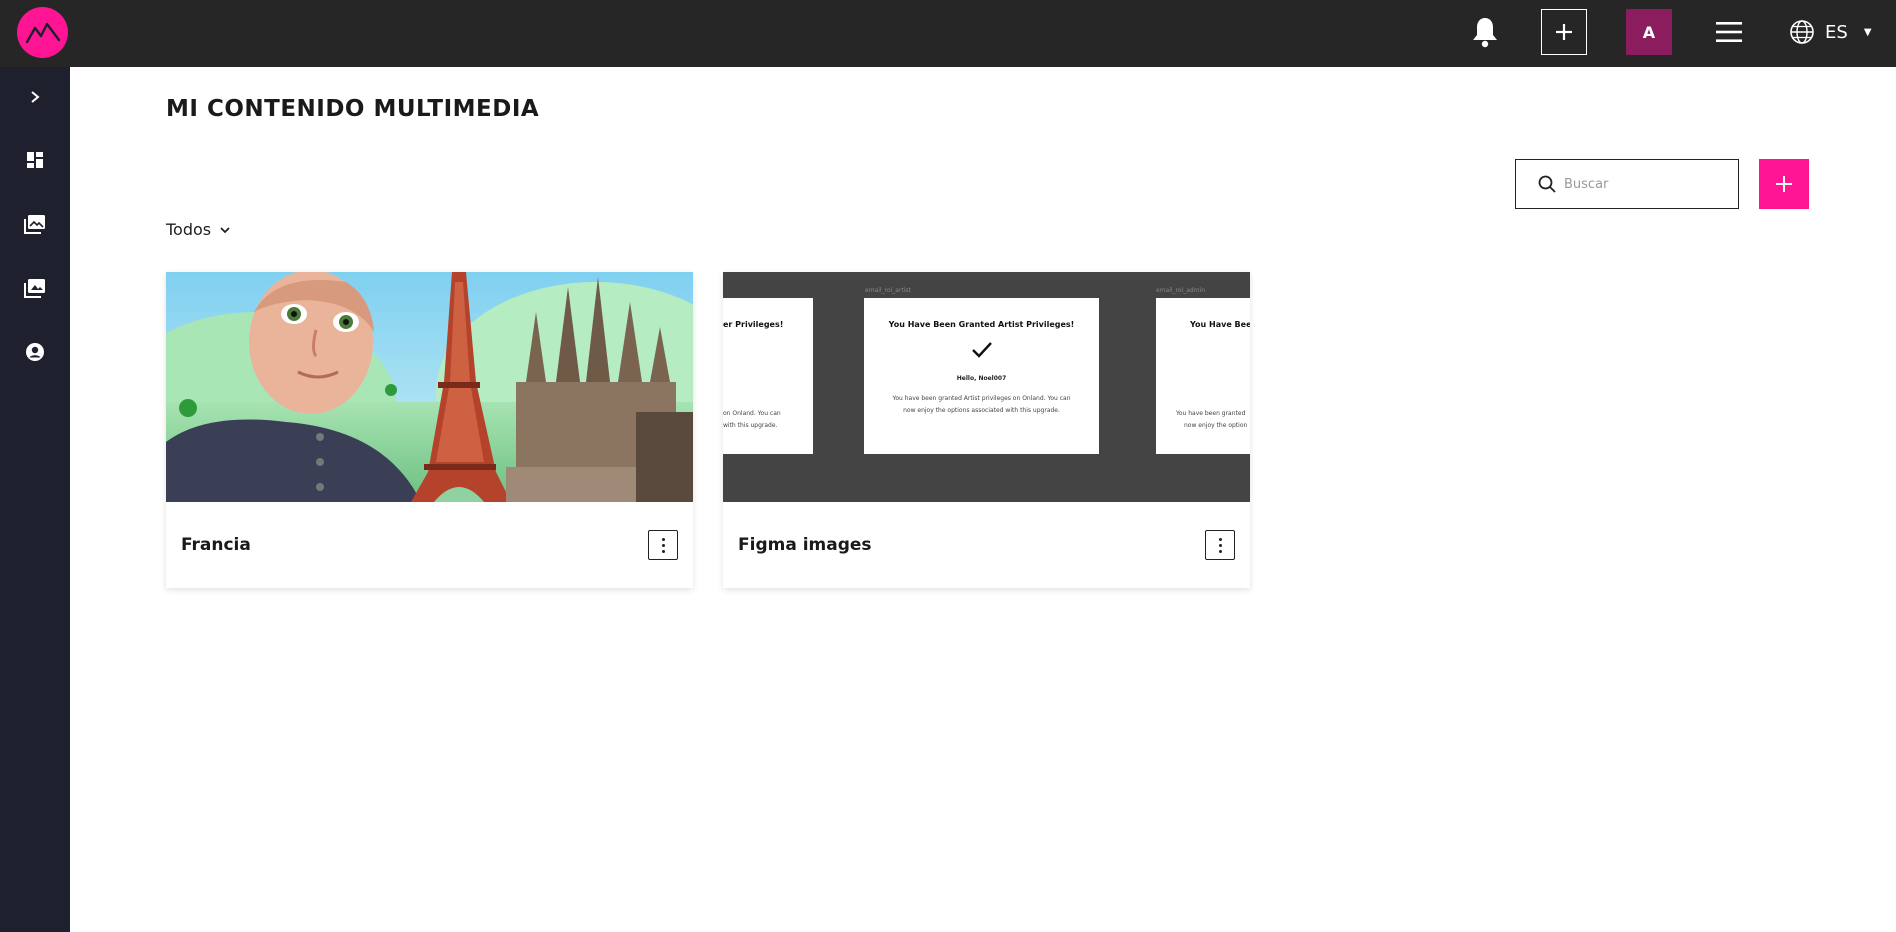 This screenshot has width=1896, height=932. I want to click on sidebar-item-dashboard, so click(35, 160).